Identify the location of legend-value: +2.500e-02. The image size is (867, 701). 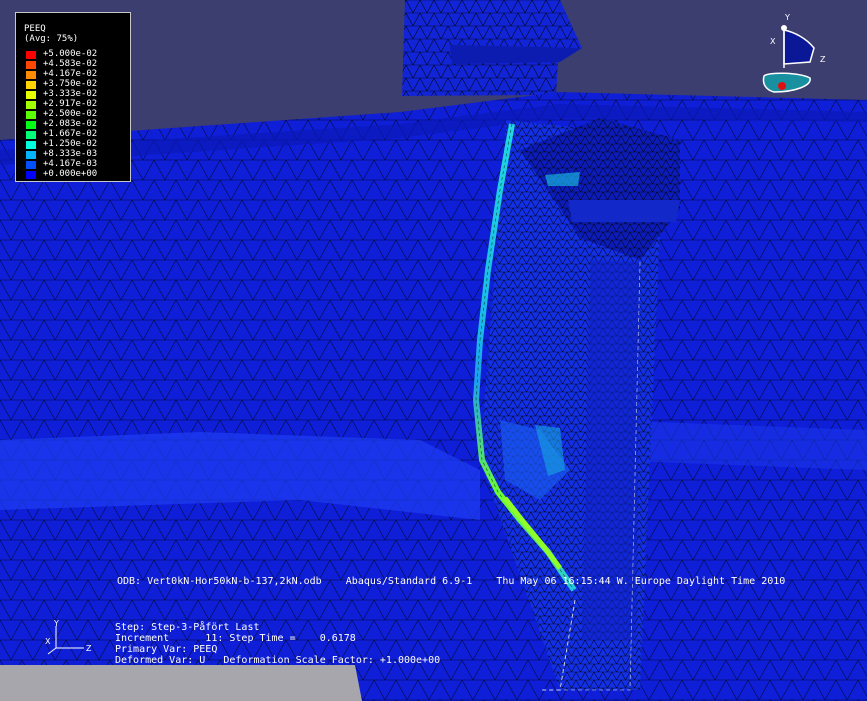
(70, 114).